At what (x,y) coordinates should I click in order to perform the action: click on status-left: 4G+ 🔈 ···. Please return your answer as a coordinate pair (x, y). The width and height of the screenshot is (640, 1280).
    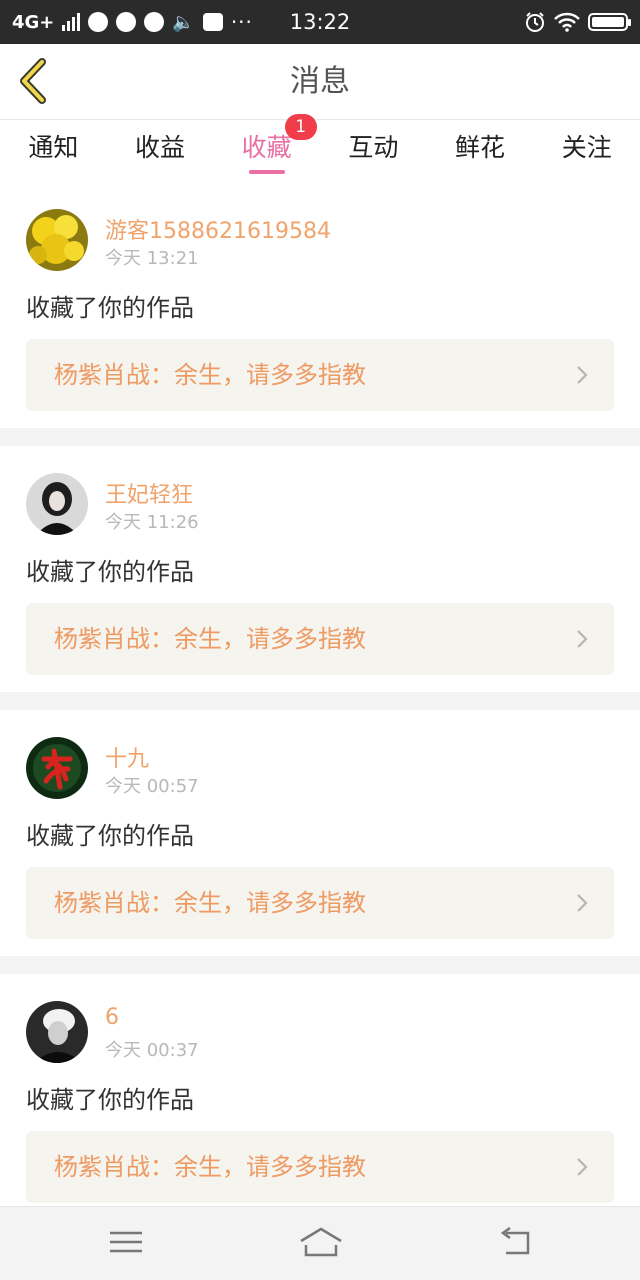
    Looking at the image, I should click on (132, 22).